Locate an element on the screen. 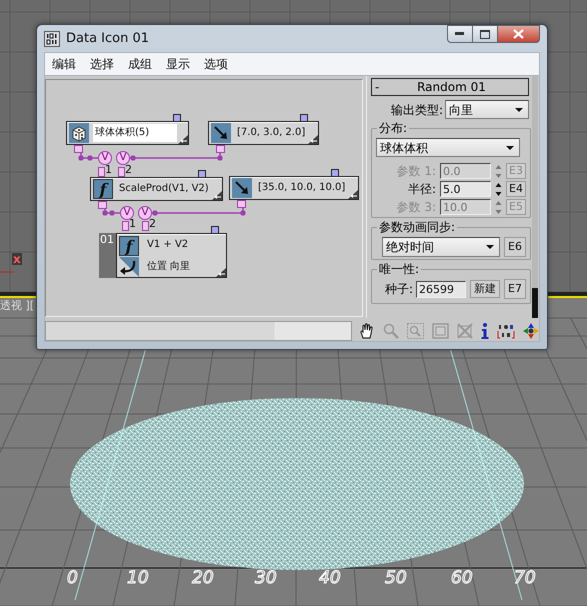 This screenshot has width=587, height=606. minimize-button is located at coordinates (460, 34).